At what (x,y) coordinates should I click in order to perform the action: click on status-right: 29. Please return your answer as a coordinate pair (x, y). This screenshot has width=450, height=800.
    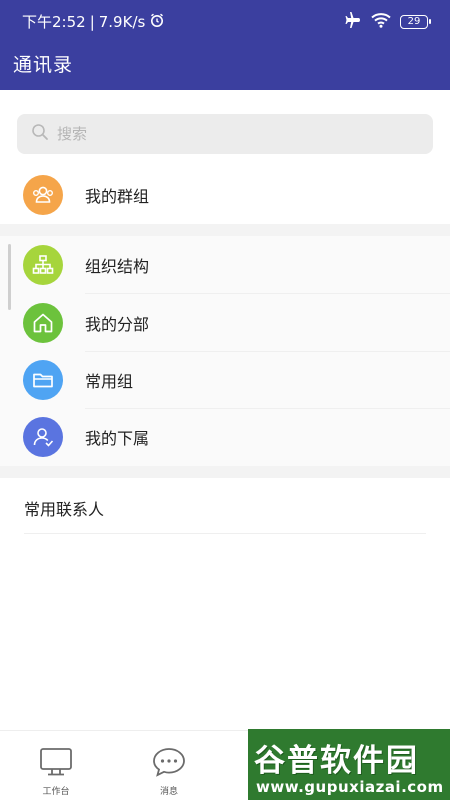
    Looking at the image, I should click on (387, 22).